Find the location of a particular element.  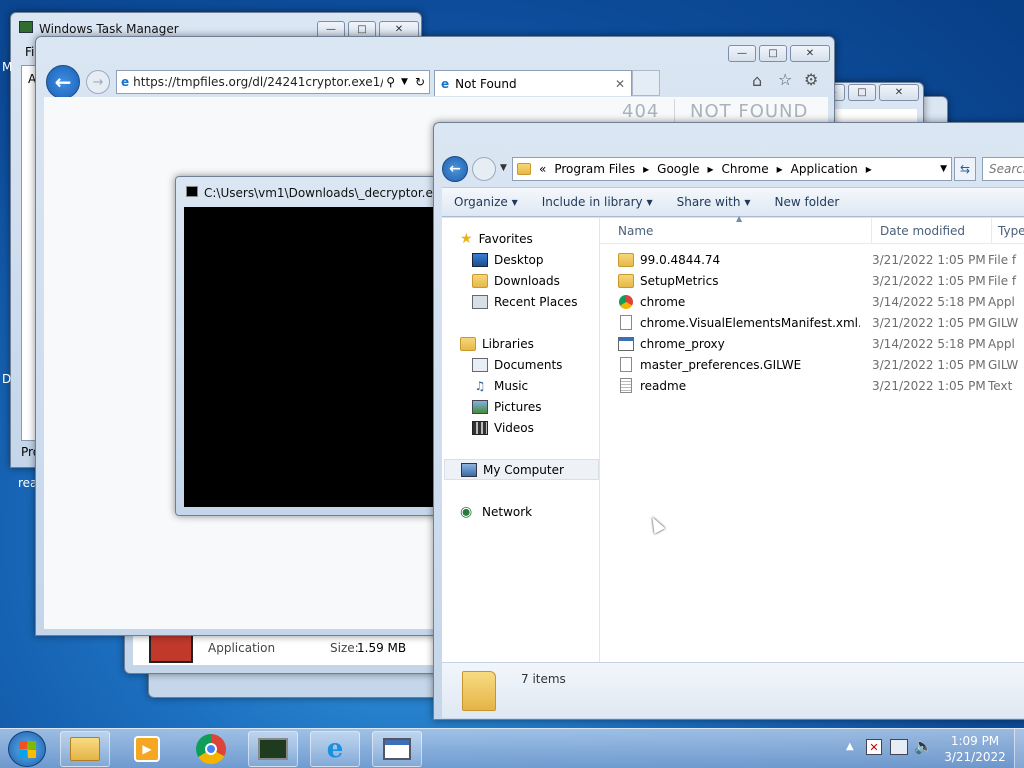

back-button: ← is located at coordinates (63, 82).